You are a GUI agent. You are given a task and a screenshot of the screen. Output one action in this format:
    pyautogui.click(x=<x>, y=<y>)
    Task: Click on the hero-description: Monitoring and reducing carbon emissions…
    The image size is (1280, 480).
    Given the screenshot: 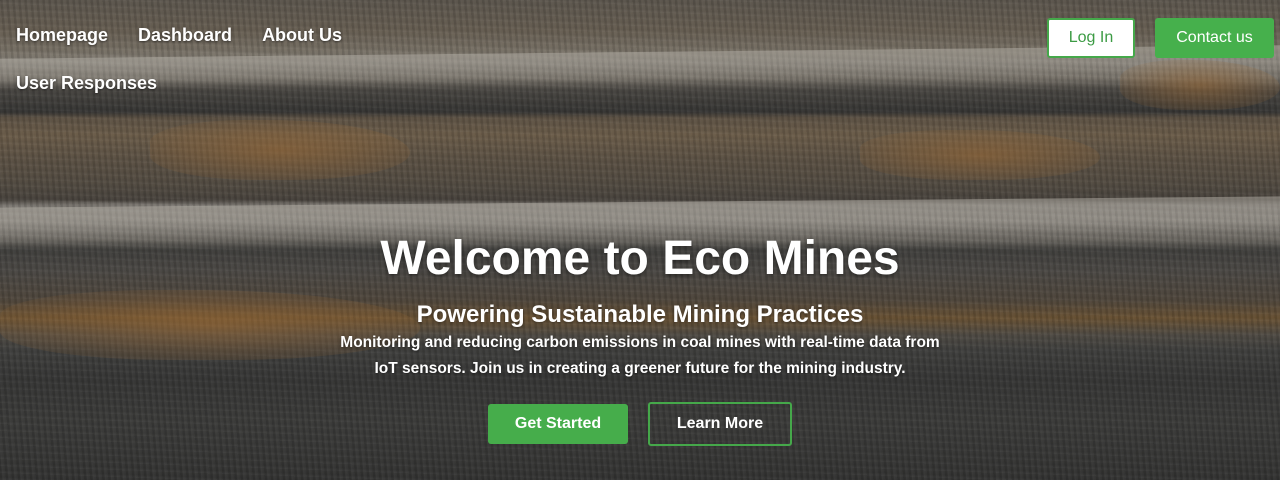 What is the action you would take?
    pyautogui.click(x=640, y=355)
    